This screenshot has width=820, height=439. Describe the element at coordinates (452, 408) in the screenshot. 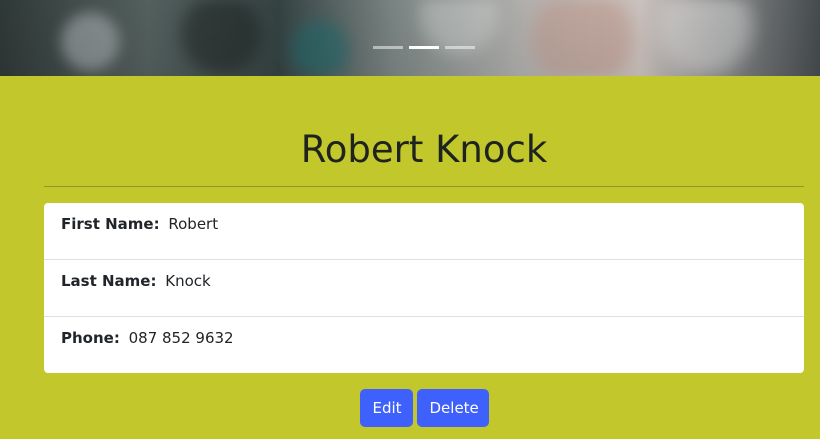

I see `delete-button: Delete` at that location.